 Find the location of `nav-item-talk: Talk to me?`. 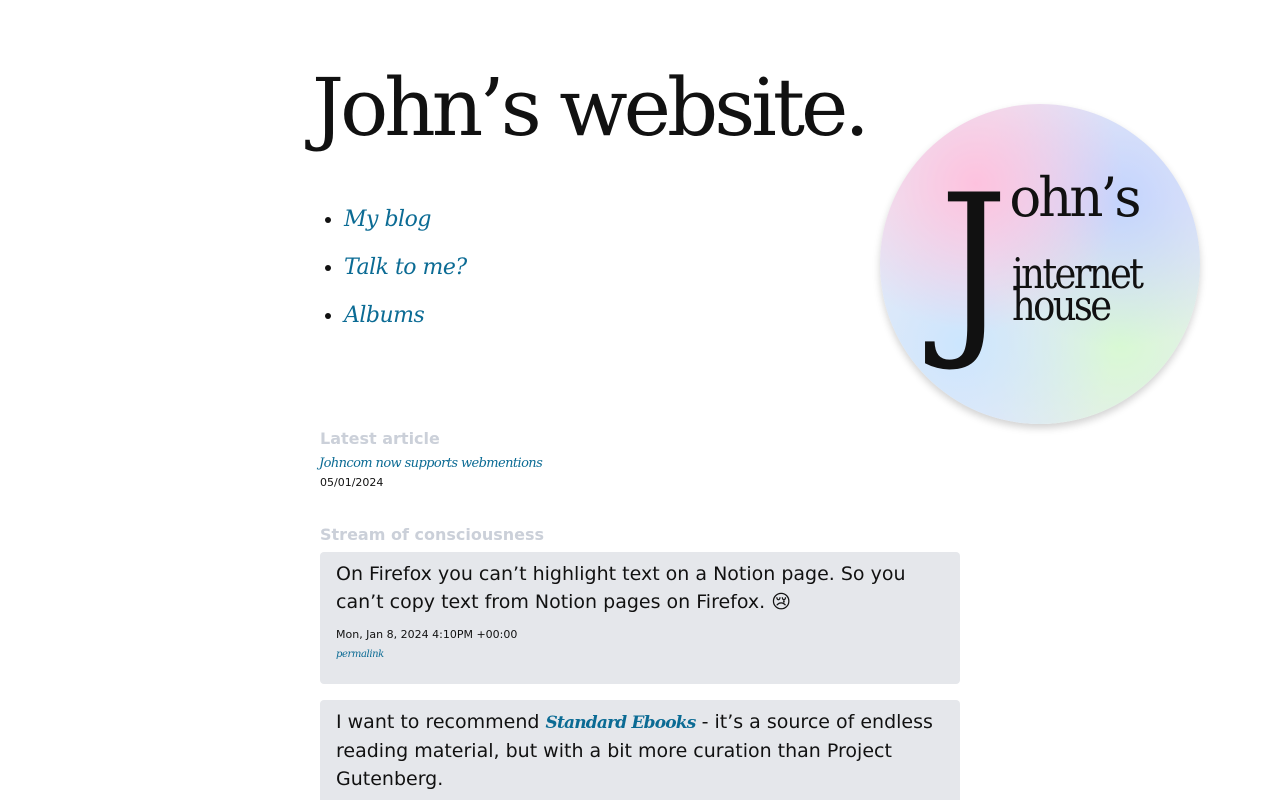

nav-item-talk: Talk to me? is located at coordinates (405, 268).